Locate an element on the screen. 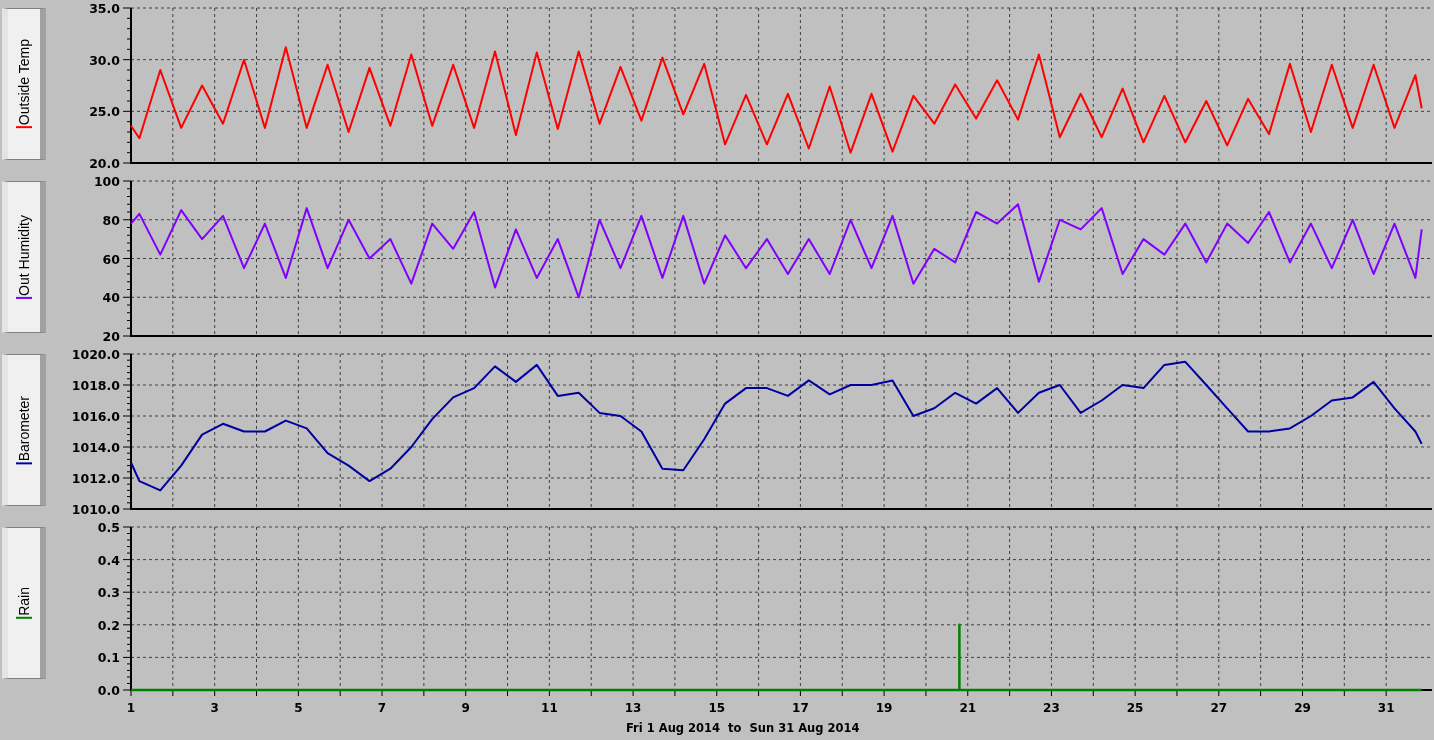 This screenshot has height=740, width=1434. y-tick-label: 80 is located at coordinates (111, 220).